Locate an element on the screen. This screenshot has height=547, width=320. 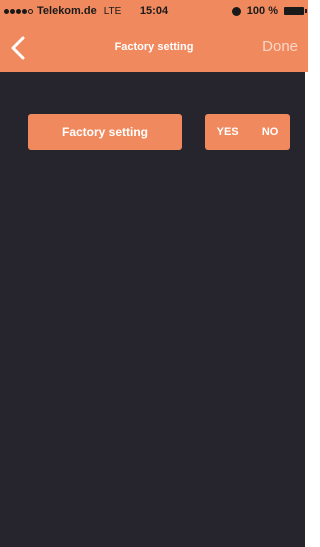
yes-button: YES is located at coordinates (228, 132).